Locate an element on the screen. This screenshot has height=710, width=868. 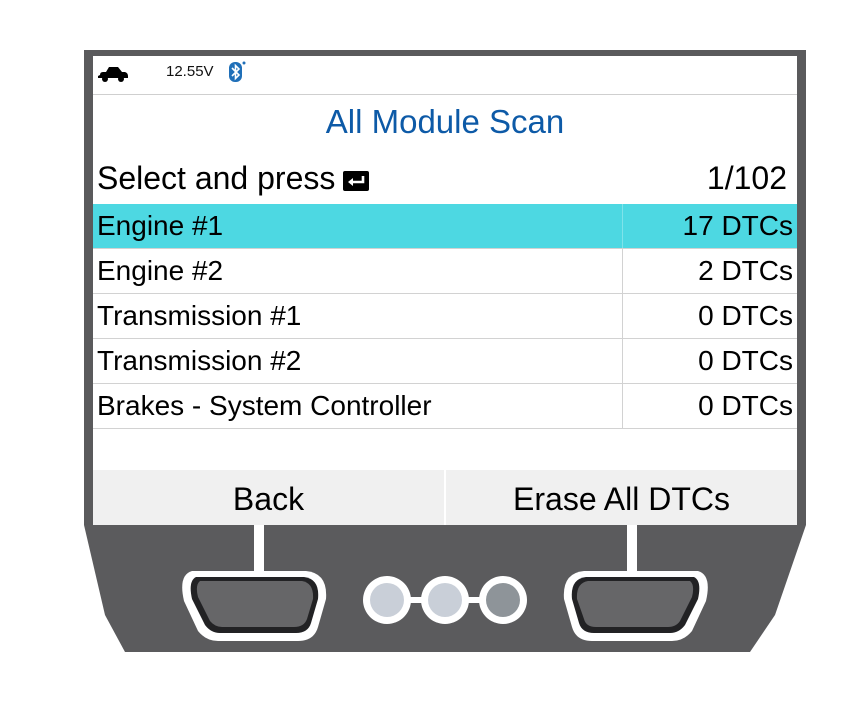
module-row-engine-2: Engine #2 2 DTCs is located at coordinates (445, 271).